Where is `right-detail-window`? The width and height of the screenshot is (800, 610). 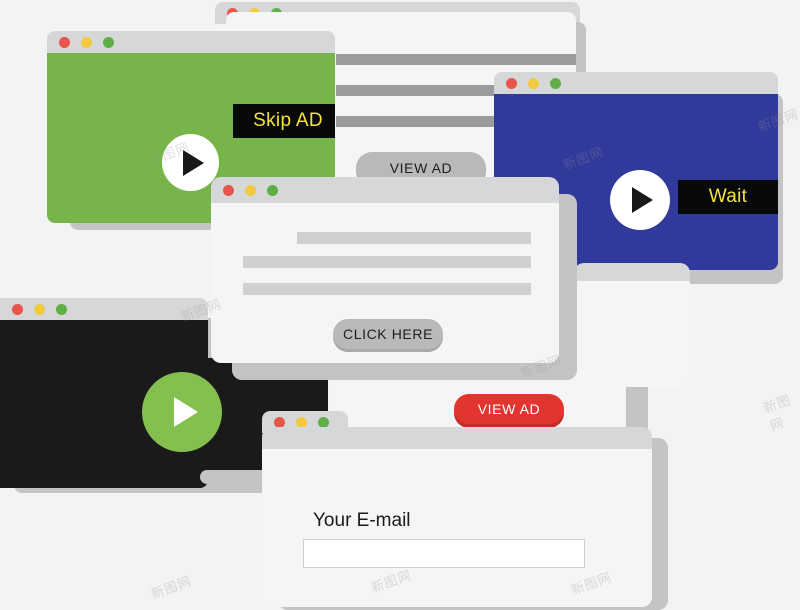 right-detail-window is located at coordinates (632, 325).